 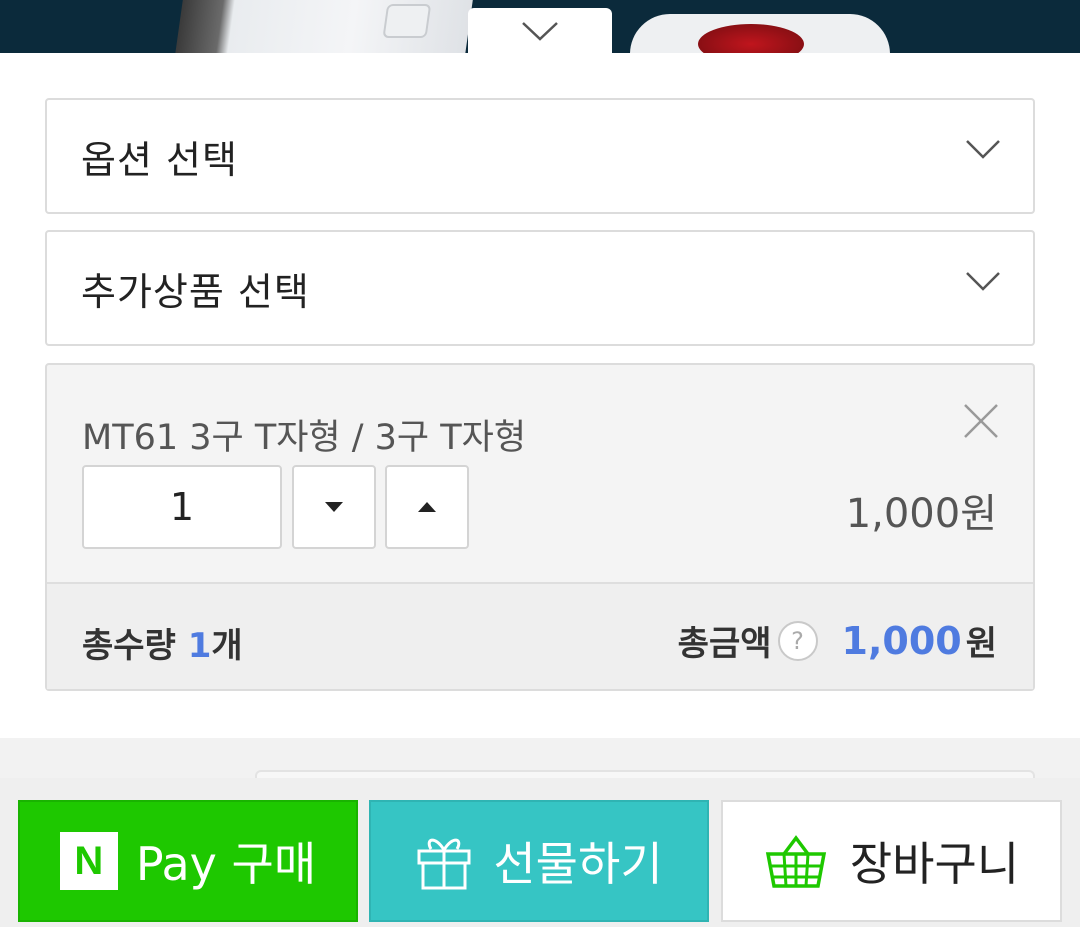 I want to click on quantity-input: 1, so click(x=182, y=507).